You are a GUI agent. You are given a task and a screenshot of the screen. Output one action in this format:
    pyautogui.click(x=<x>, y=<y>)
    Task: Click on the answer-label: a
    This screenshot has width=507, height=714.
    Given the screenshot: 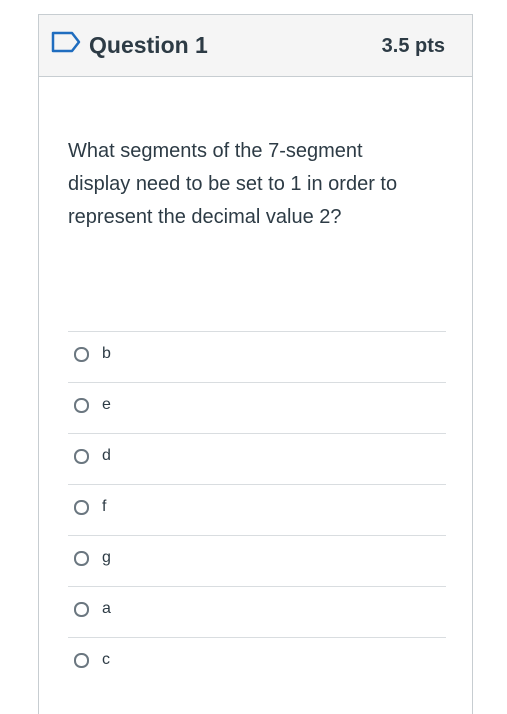 What is the action you would take?
    pyautogui.click(x=106, y=609)
    